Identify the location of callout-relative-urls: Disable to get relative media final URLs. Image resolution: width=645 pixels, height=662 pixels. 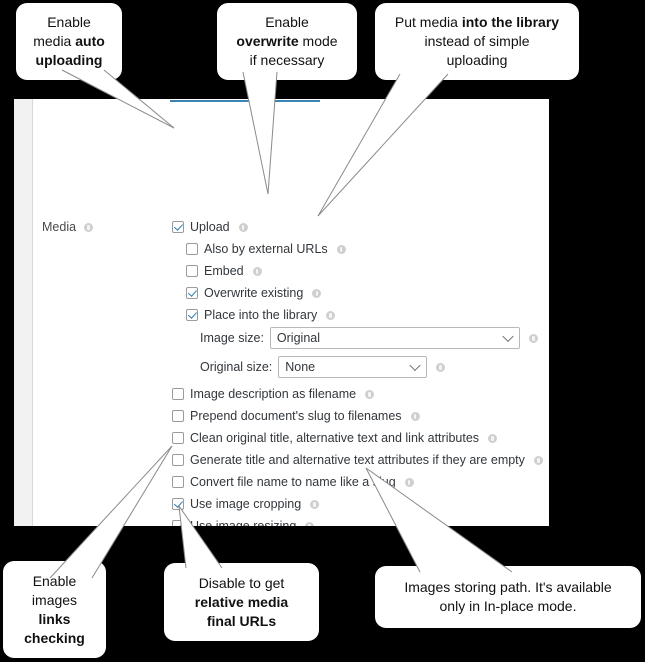
(241, 602).